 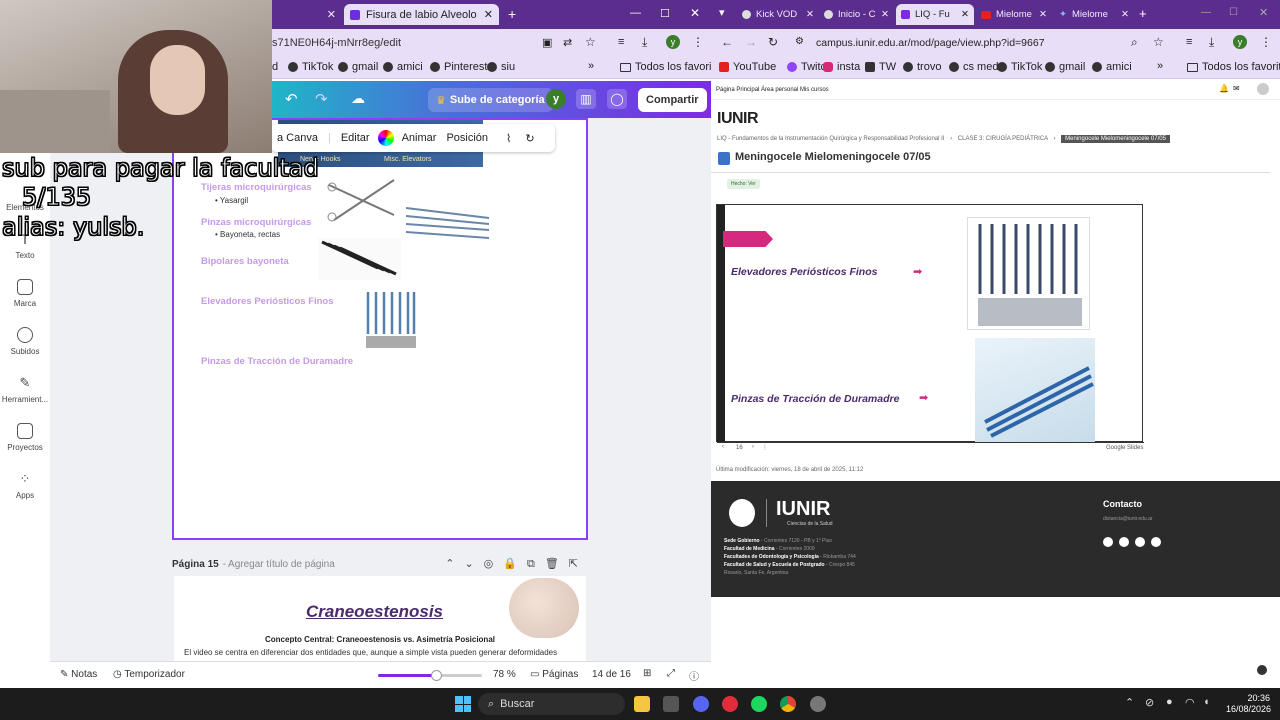 What do you see at coordinates (281, 564) in the screenshot?
I see `page-title-input: Agregar título de página` at bounding box center [281, 564].